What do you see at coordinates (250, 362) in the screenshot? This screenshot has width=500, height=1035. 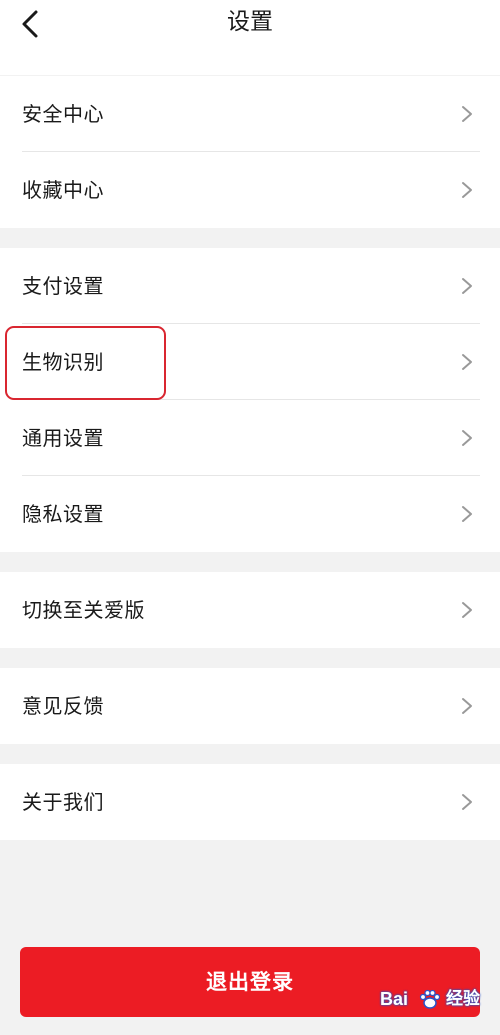 I see `settings-item-biometrics: 生物识别` at bounding box center [250, 362].